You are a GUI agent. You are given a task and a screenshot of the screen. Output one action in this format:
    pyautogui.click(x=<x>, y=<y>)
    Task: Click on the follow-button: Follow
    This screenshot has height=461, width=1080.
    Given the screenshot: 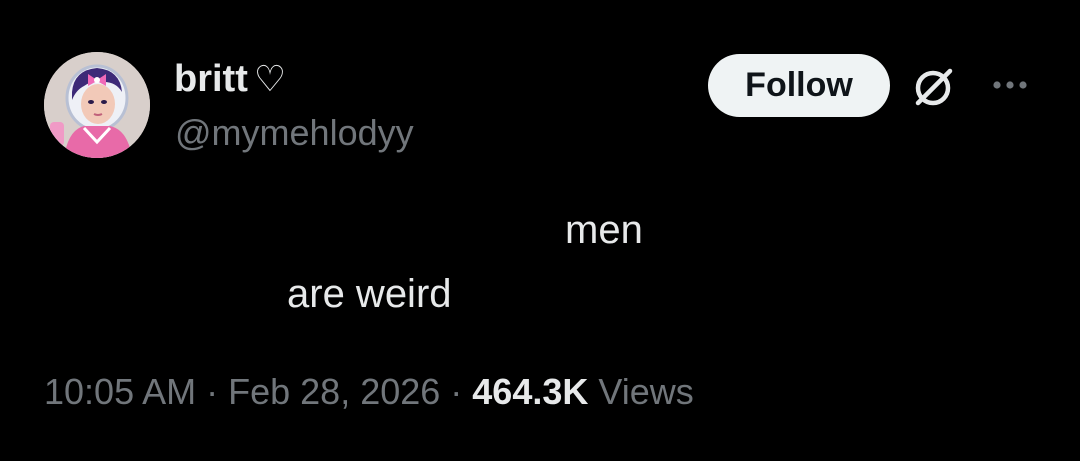 What is the action you would take?
    pyautogui.click(x=799, y=85)
    